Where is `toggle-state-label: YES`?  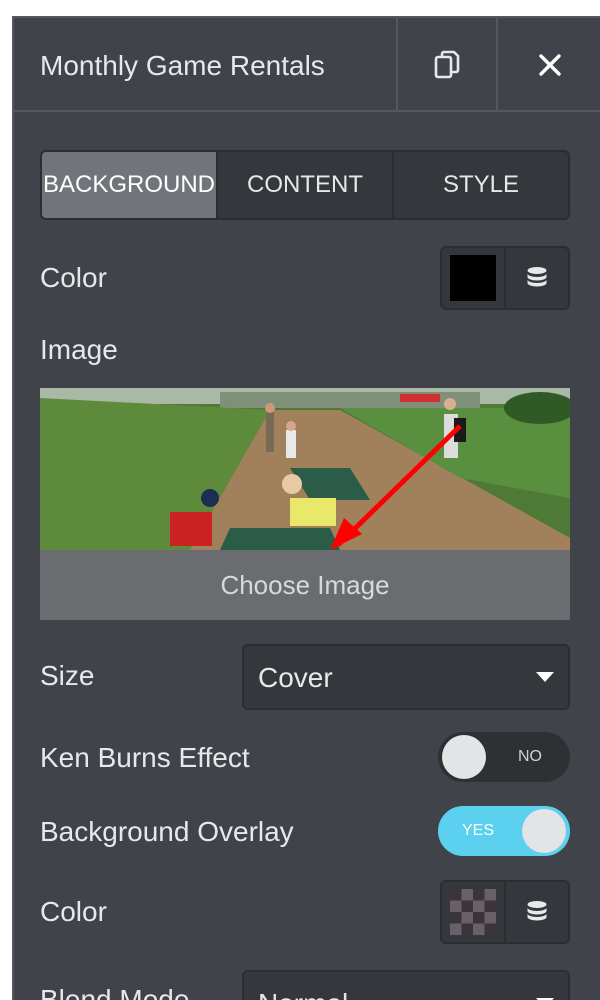
toggle-state-label: YES is located at coordinates (478, 830).